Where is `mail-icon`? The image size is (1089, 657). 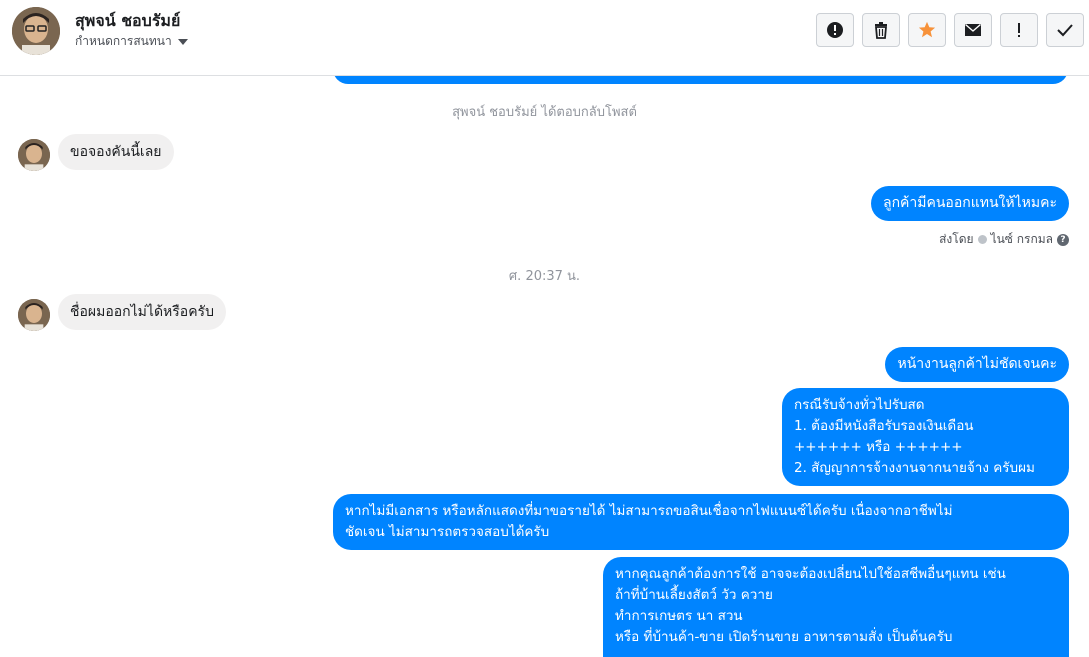
mail-icon is located at coordinates (973, 29).